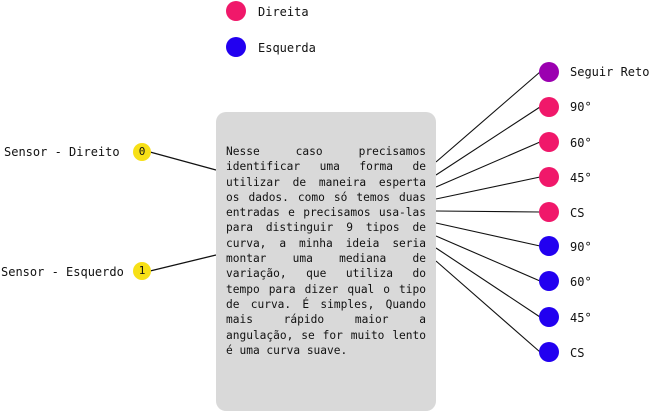  Describe the element at coordinates (610, 72) in the screenshot. I see `output-label-straight: Seguir Reto` at that location.